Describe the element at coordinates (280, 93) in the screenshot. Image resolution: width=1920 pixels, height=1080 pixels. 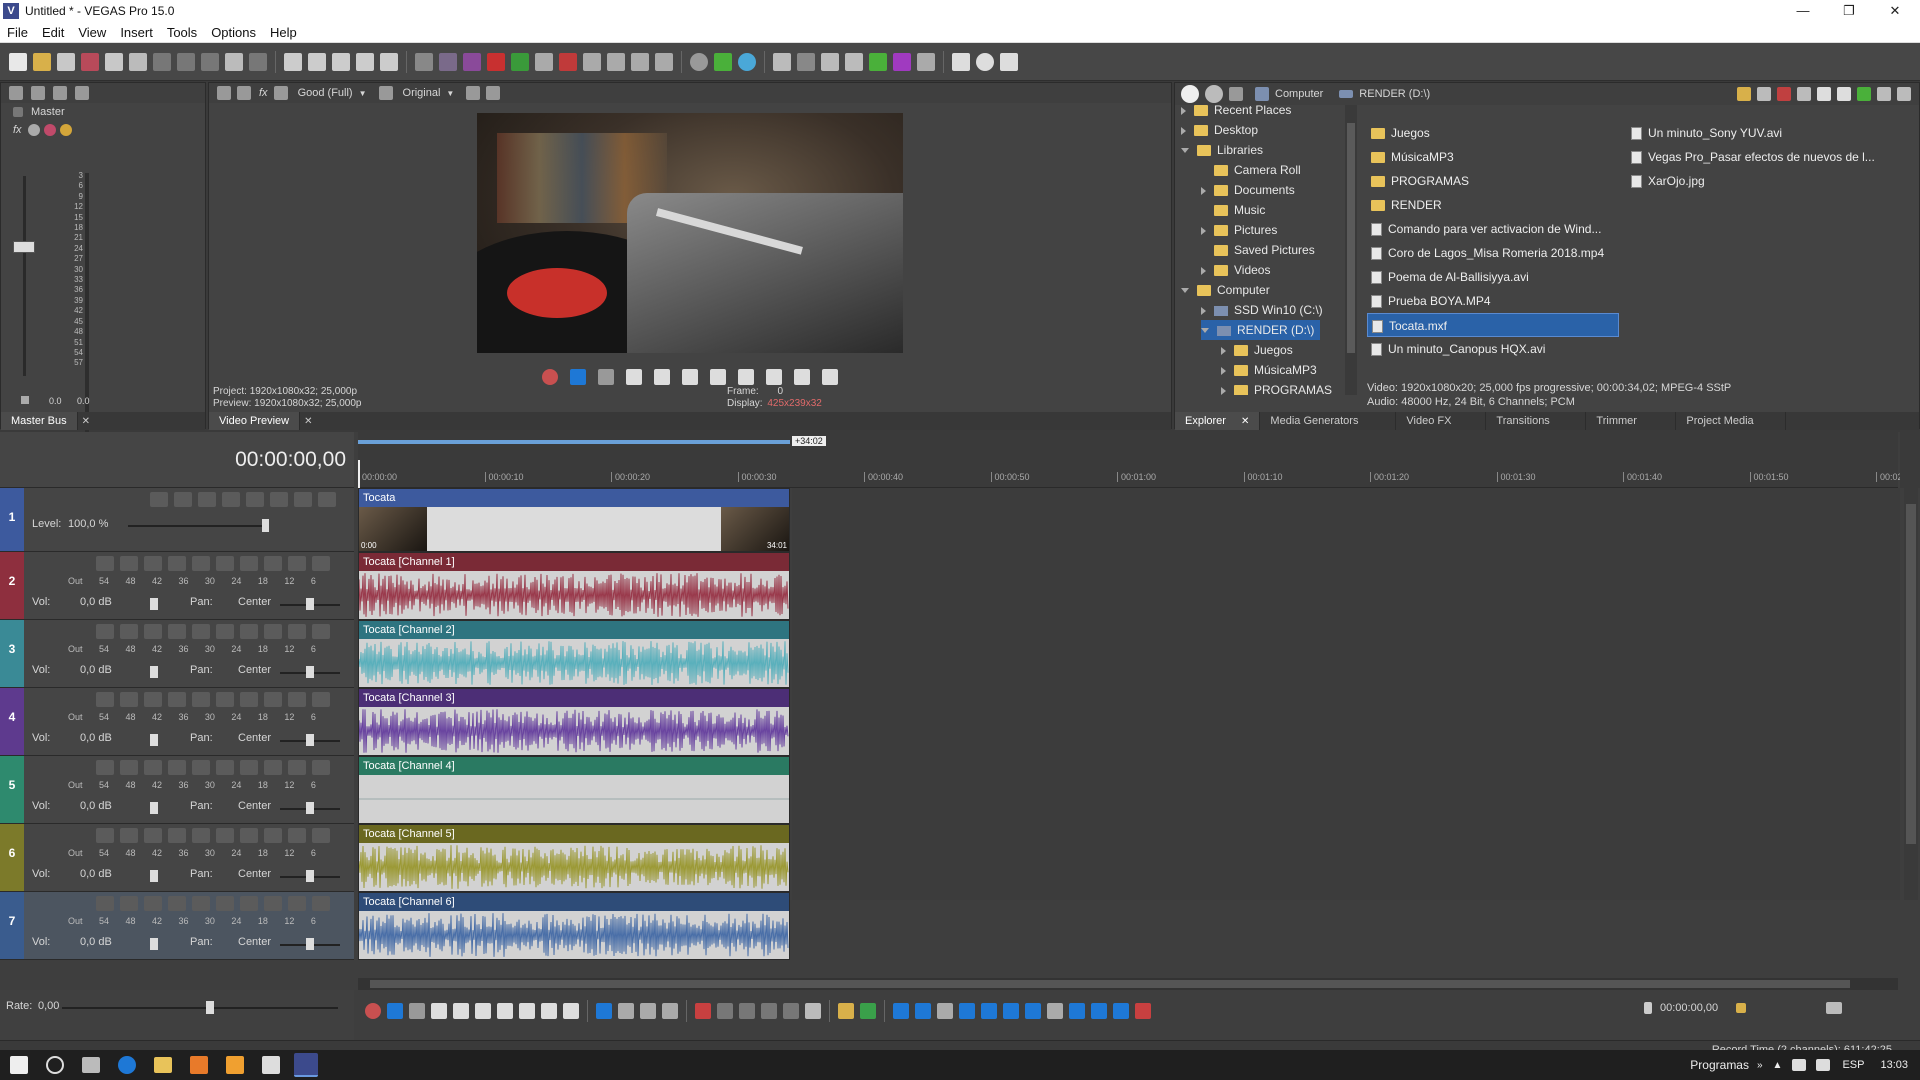
I see `split-screen-icon` at that location.